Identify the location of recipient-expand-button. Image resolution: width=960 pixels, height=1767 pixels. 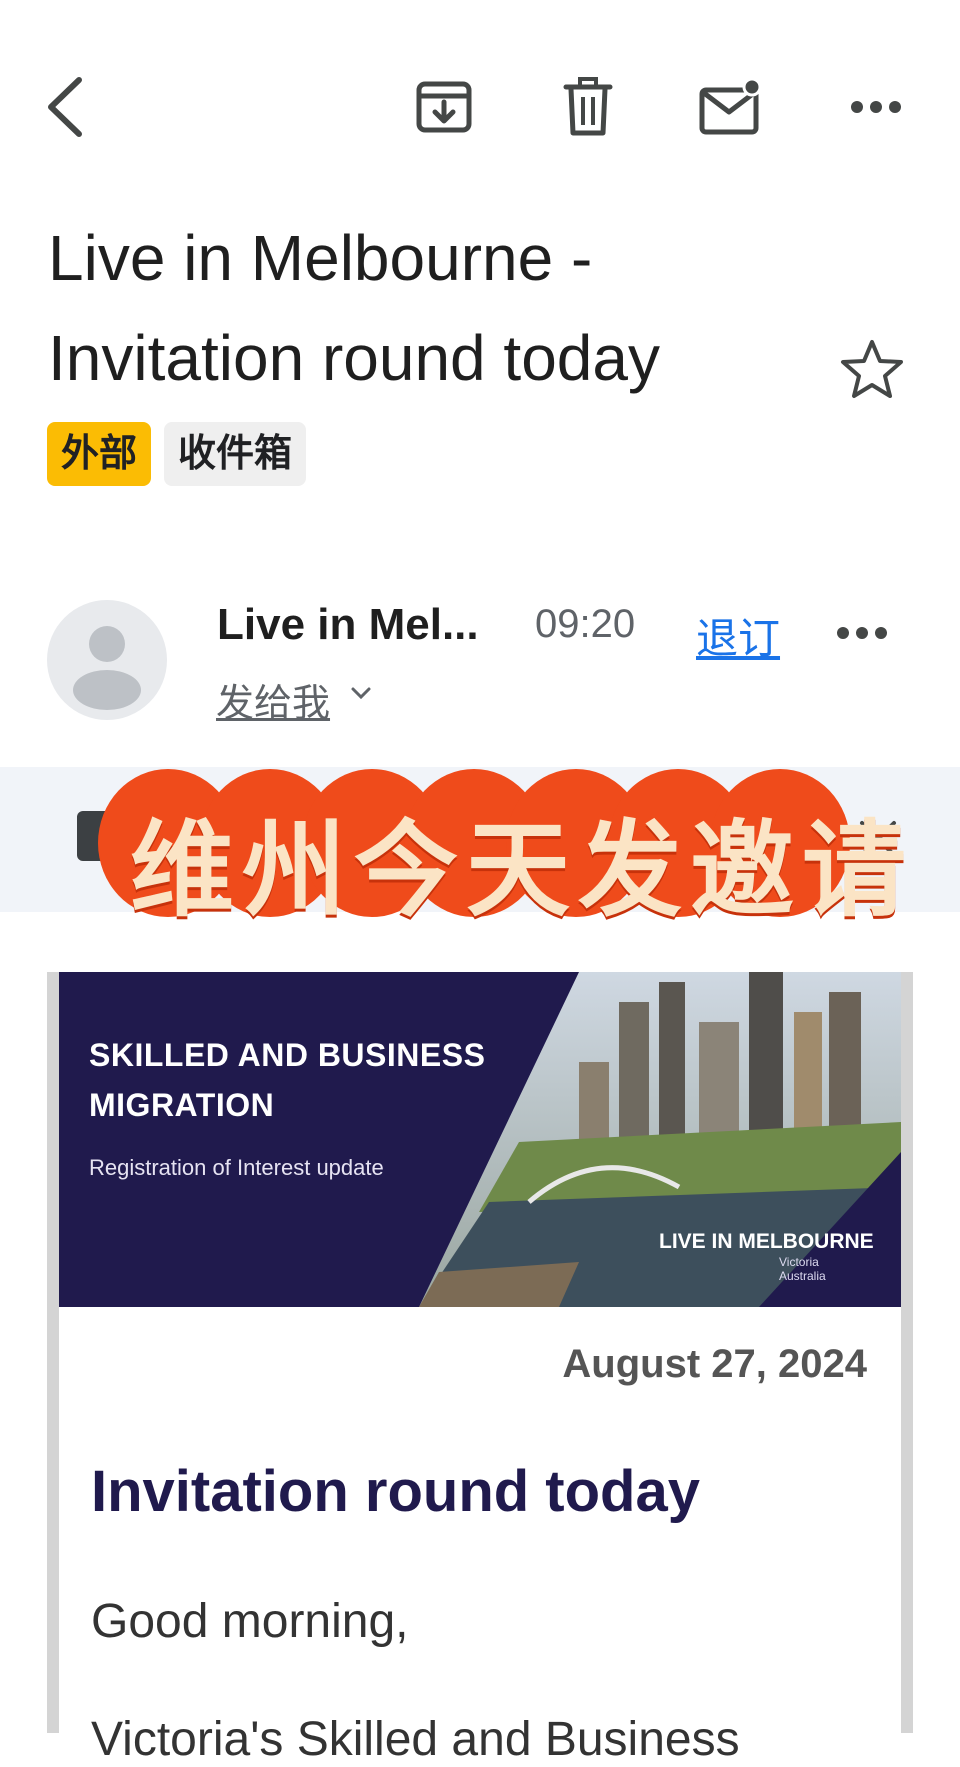
(361, 695).